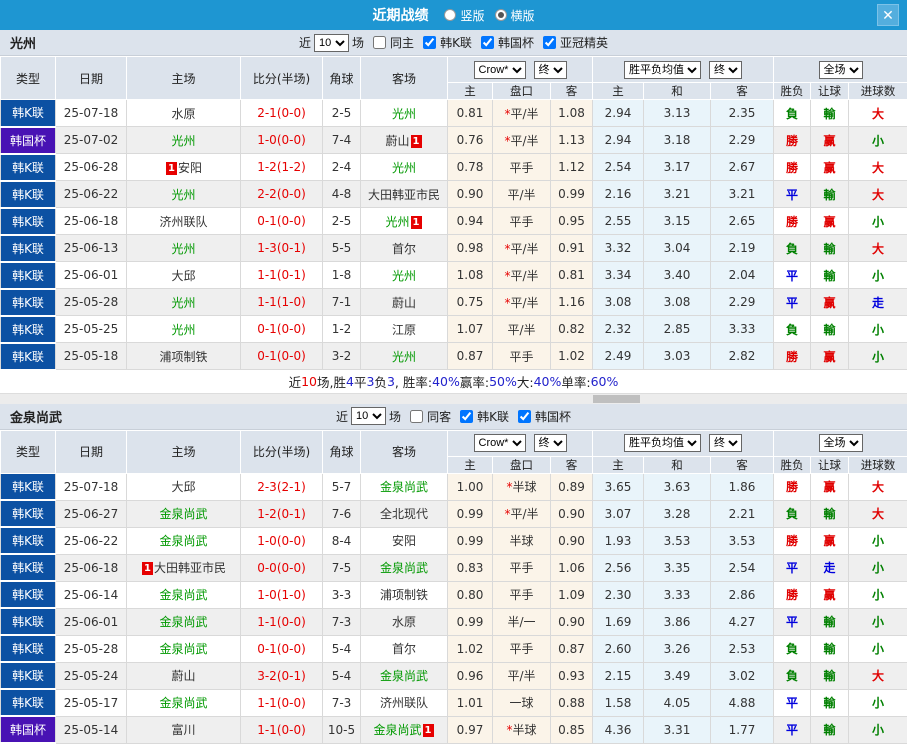  I want to click on corner-cell: 4-8, so click(341, 194).